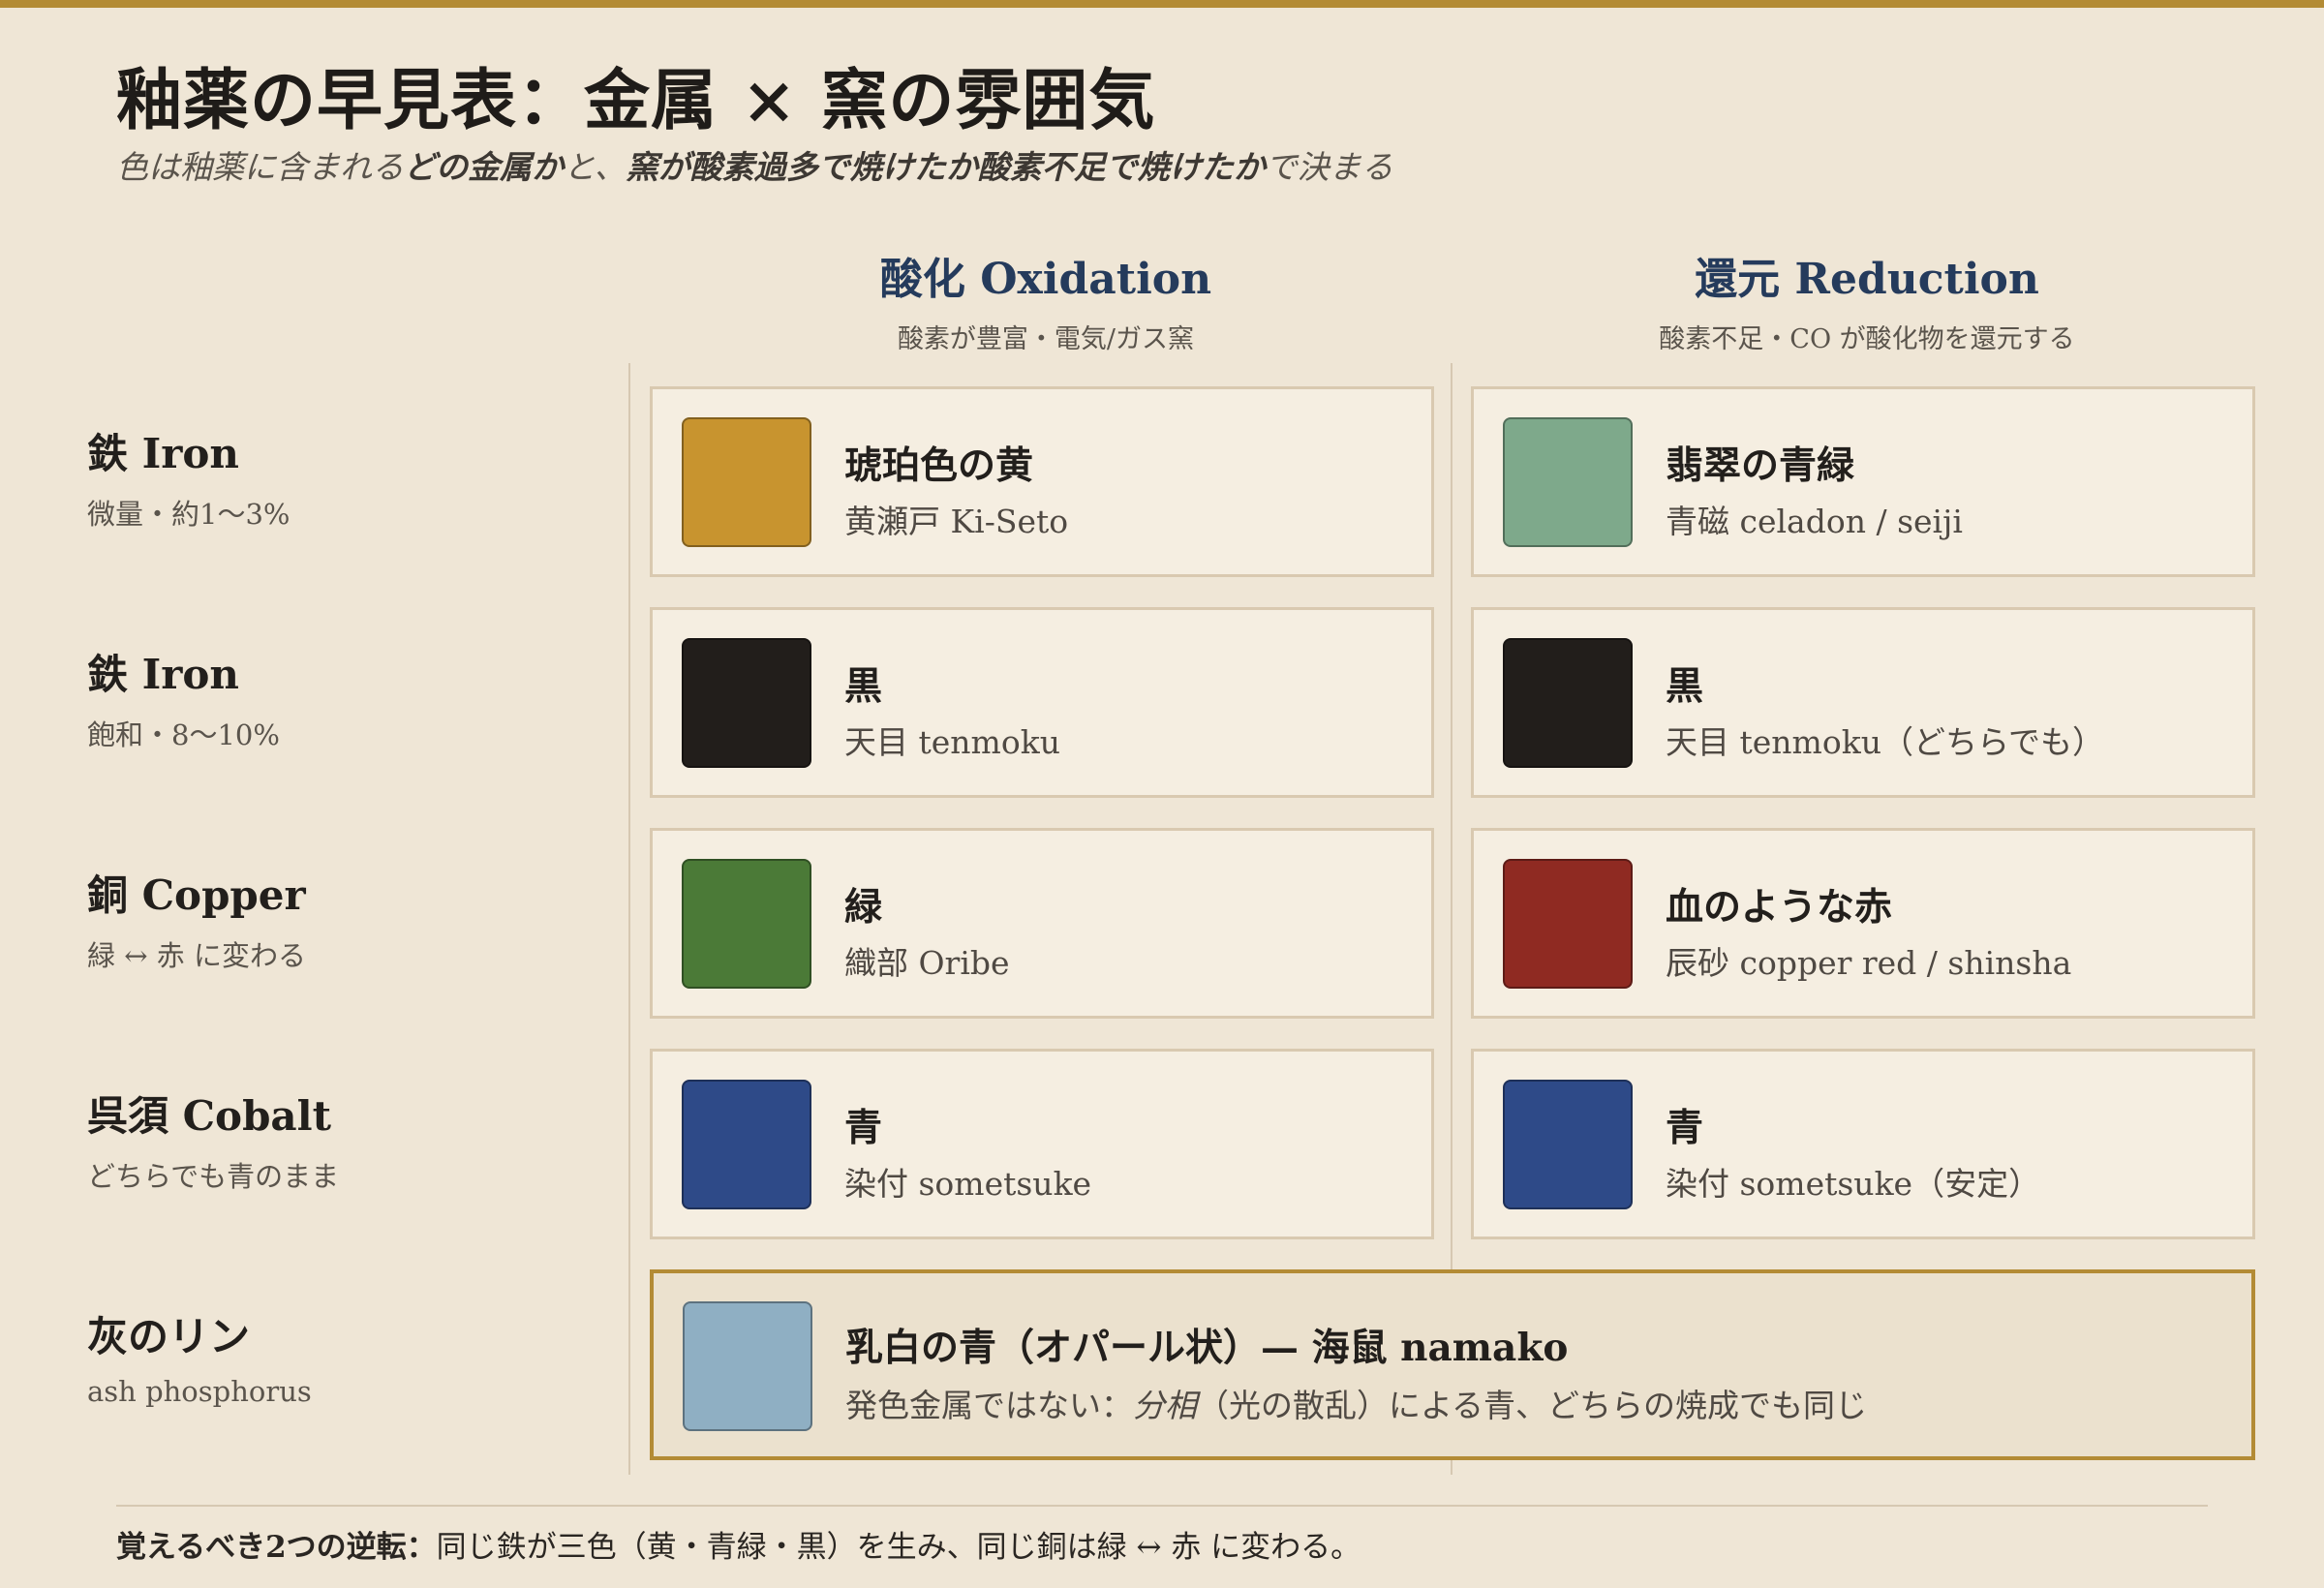  I want to click on column-header-reduction: 還元 Reduction 酸素不足・CO が酸化物を還元する, so click(1867, 299).